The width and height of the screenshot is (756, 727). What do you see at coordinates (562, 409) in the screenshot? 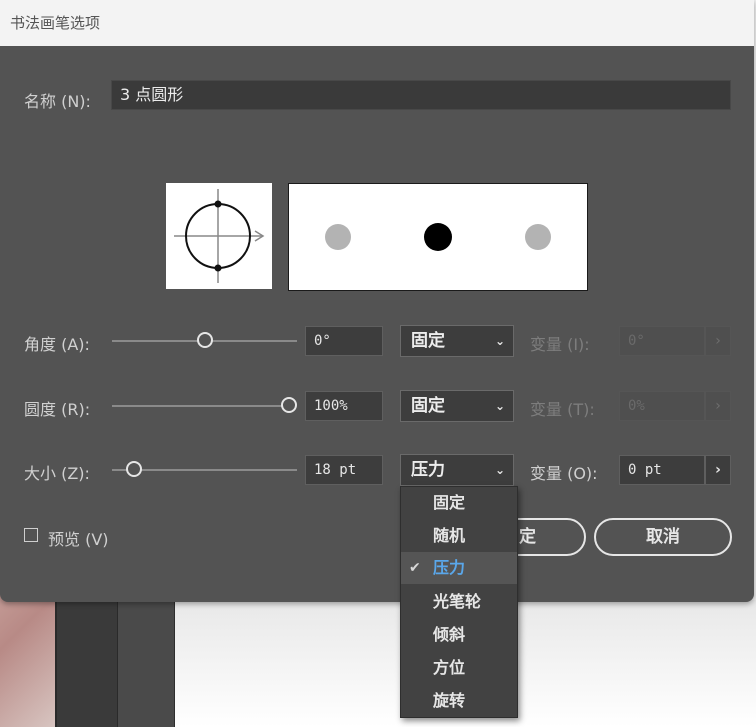
I see `roundness-variation-label: 变量 (T):` at bounding box center [562, 409].